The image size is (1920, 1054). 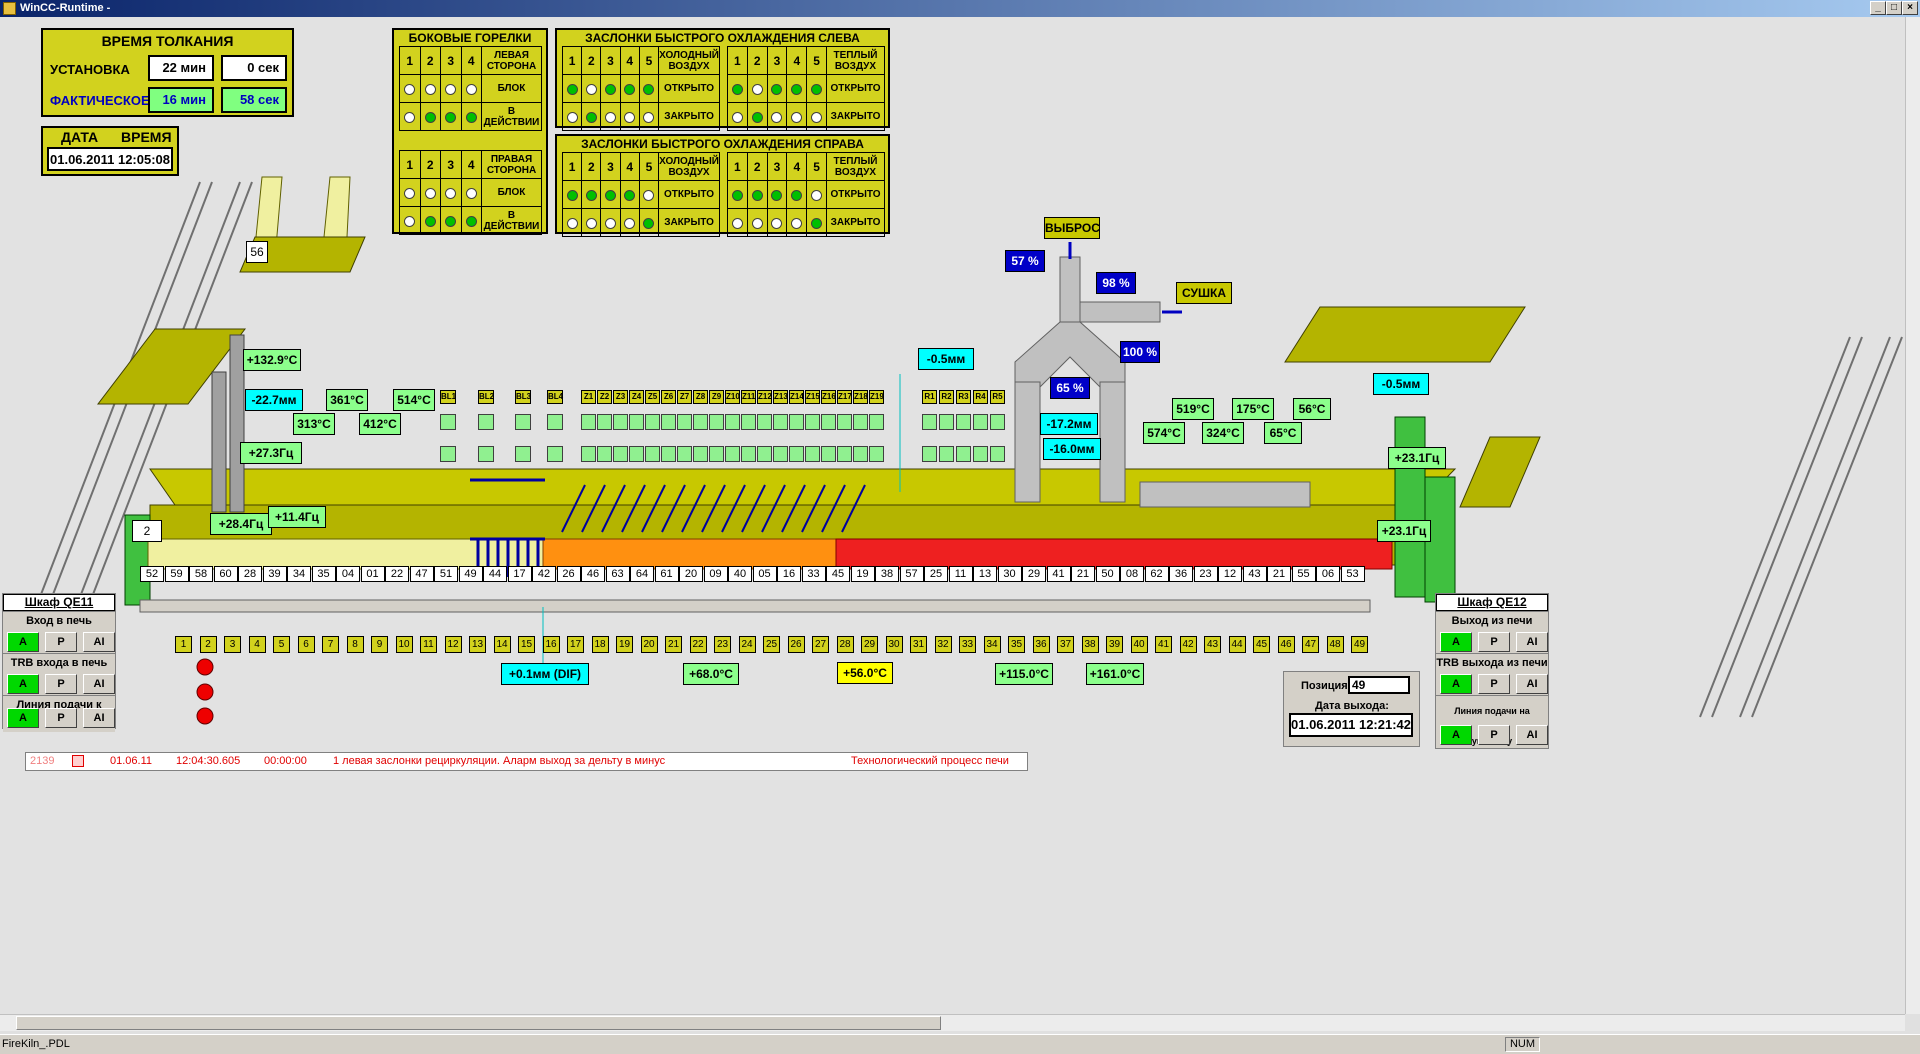 What do you see at coordinates (478, 1023) in the screenshot?
I see `horizontal-scroll-thumb` at bounding box center [478, 1023].